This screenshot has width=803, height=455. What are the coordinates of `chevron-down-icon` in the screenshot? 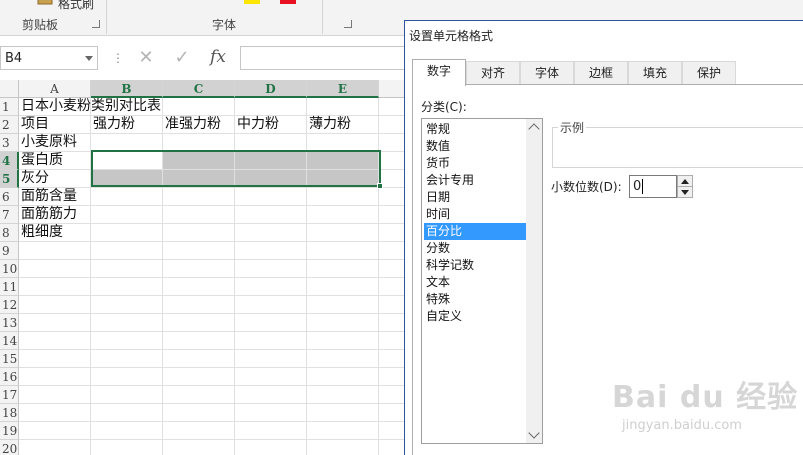 It's located at (89, 58).